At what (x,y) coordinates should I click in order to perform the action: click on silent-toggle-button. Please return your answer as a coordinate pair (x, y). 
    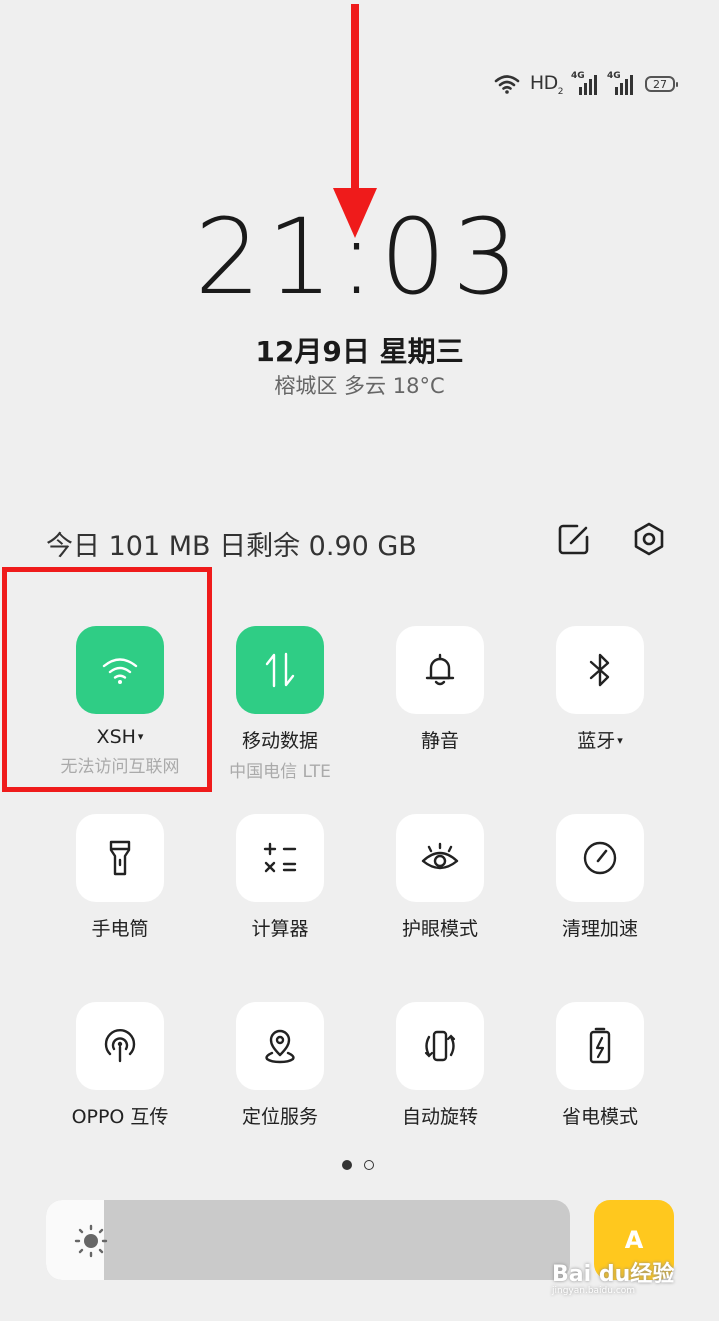
    Looking at the image, I should click on (440, 670).